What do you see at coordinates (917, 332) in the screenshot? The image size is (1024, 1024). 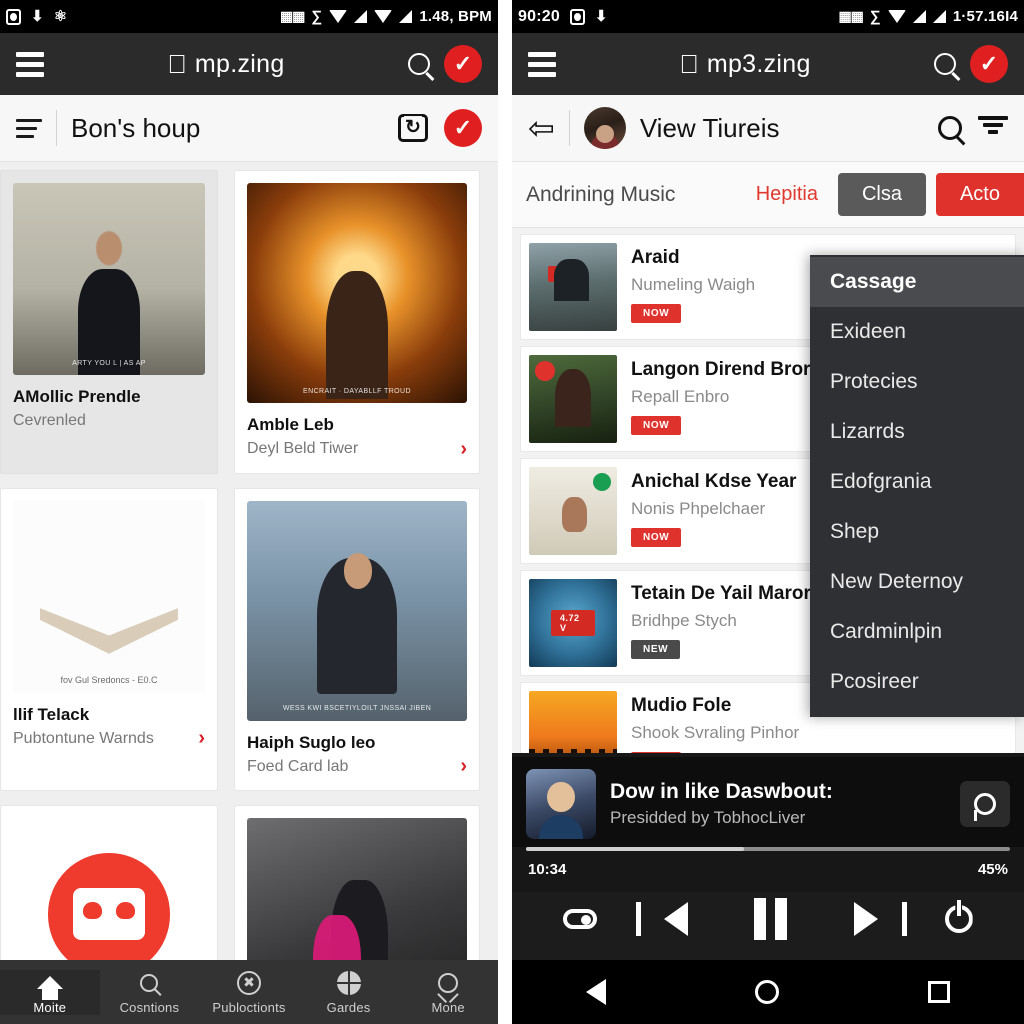 I see `dropdown-item-exideen: Exideen` at bounding box center [917, 332].